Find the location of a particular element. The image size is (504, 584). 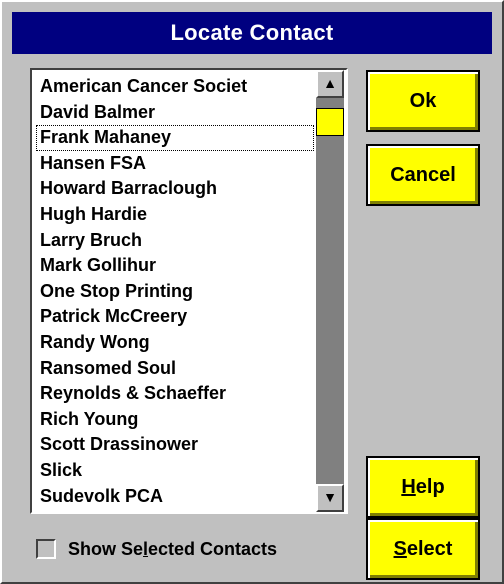

dialog-title: Locate Contact is located at coordinates (252, 33).